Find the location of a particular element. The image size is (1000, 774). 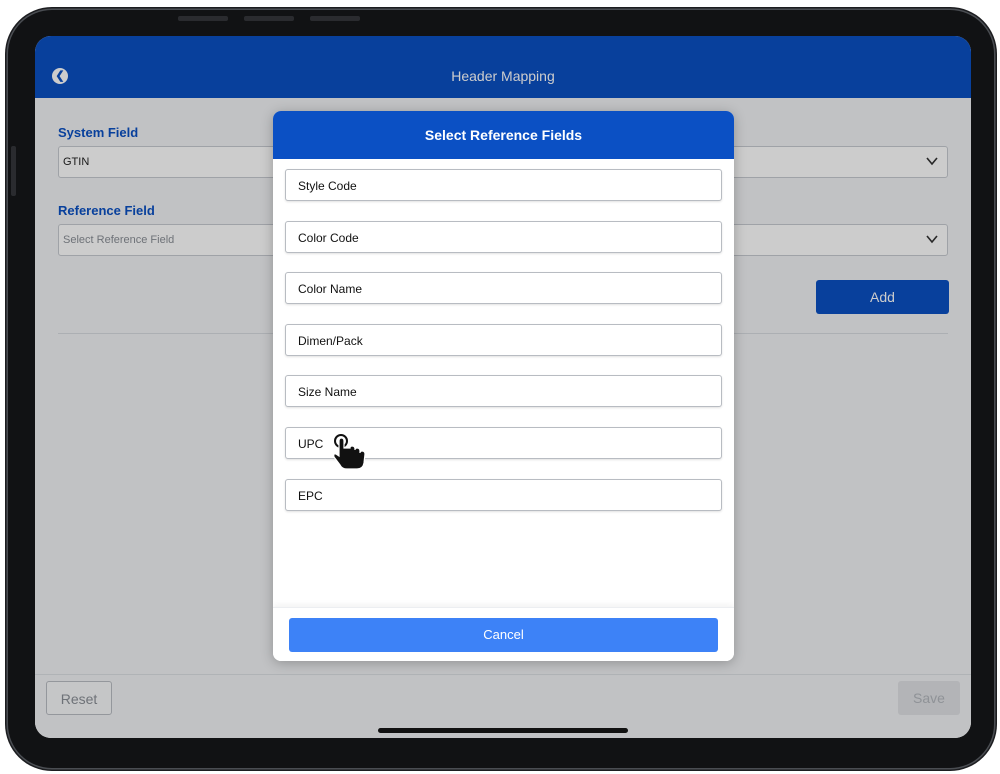

option-style-code: Style Code is located at coordinates (503, 185).